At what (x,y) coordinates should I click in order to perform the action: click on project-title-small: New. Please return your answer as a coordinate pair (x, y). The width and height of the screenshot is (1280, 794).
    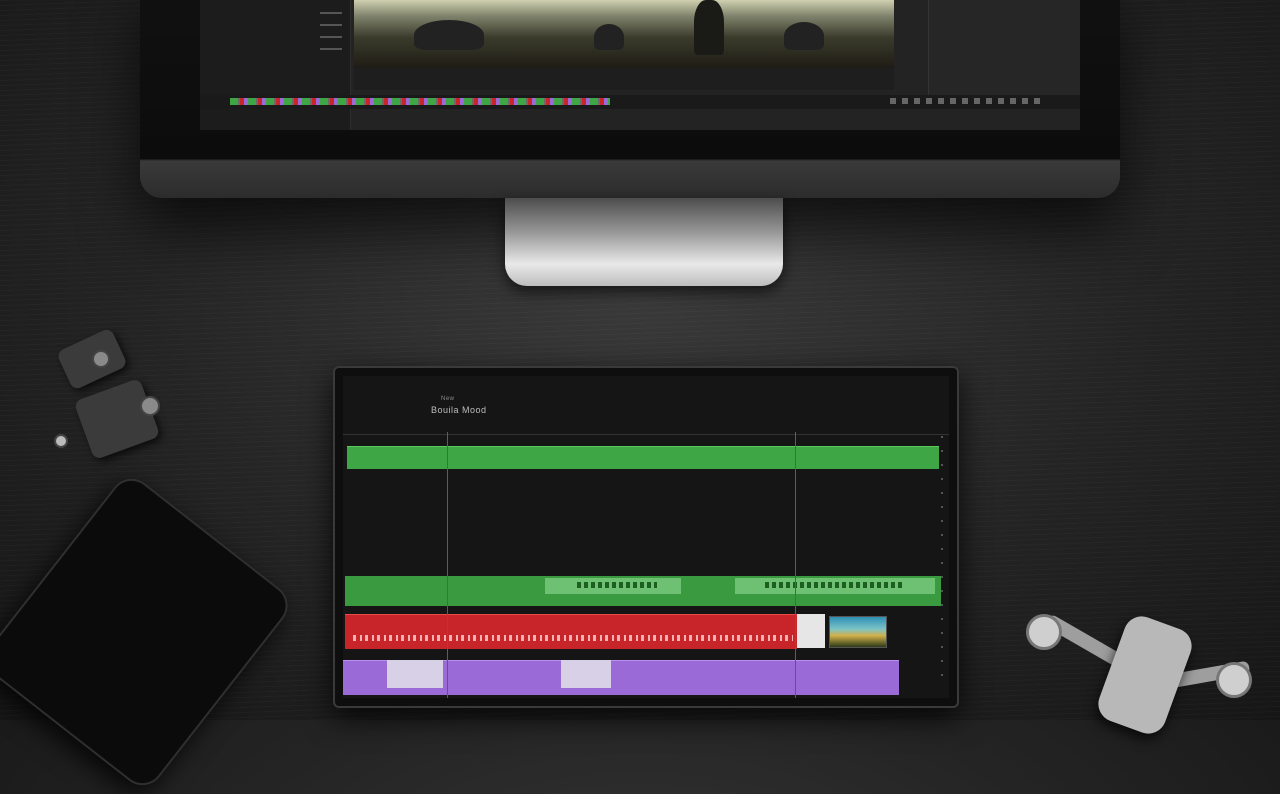
    Looking at the image, I should click on (448, 399).